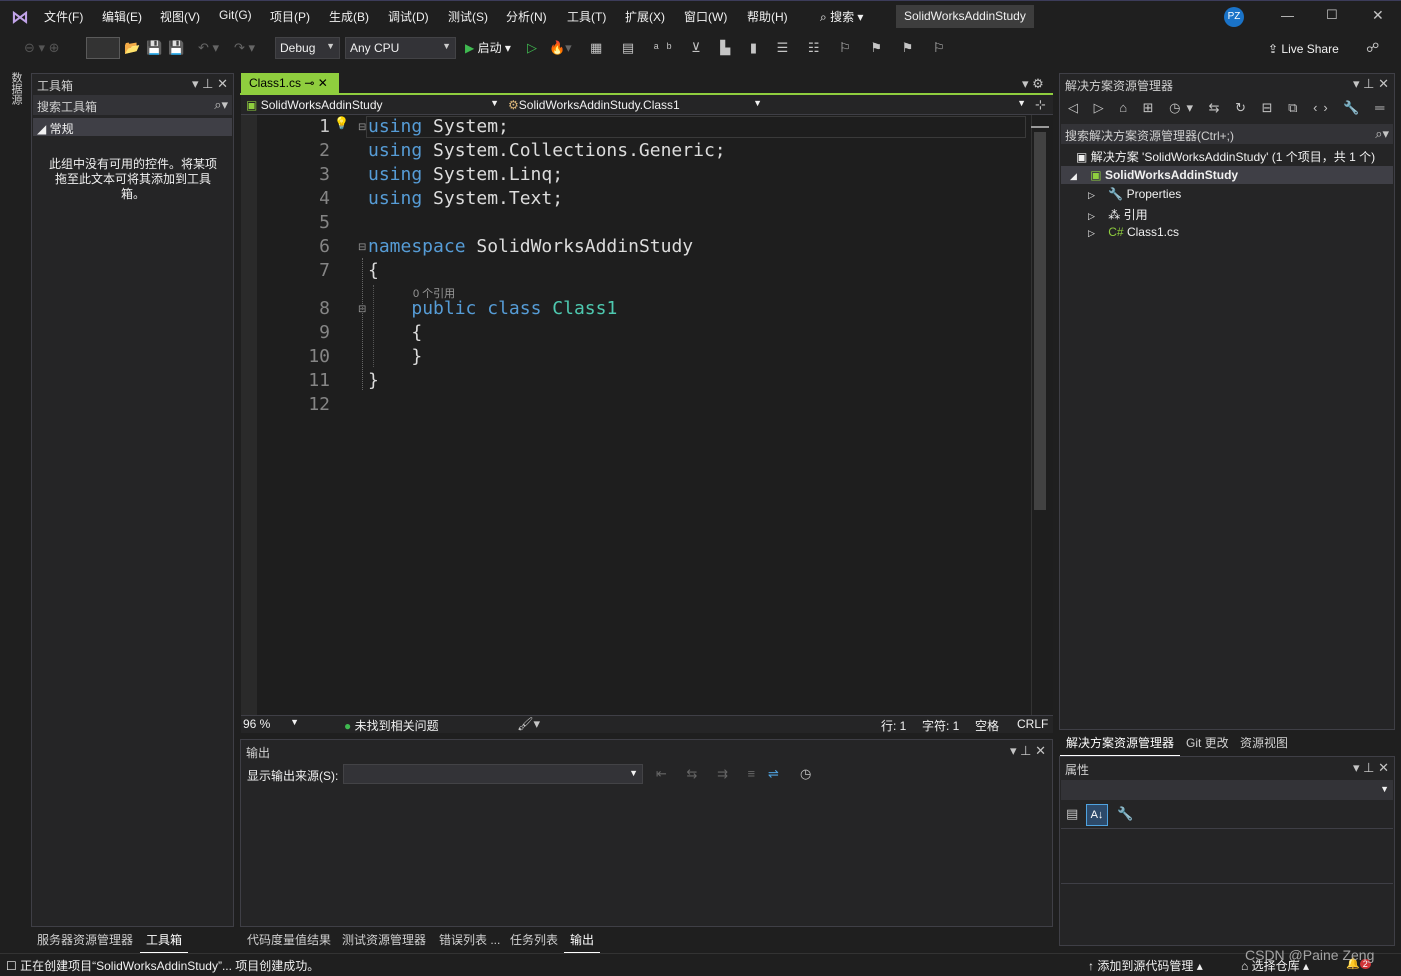 This screenshot has width=1401, height=976. Describe the element at coordinates (132, 127) in the screenshot. I see `toolbox-group-general: ◢ 常规` at that location.